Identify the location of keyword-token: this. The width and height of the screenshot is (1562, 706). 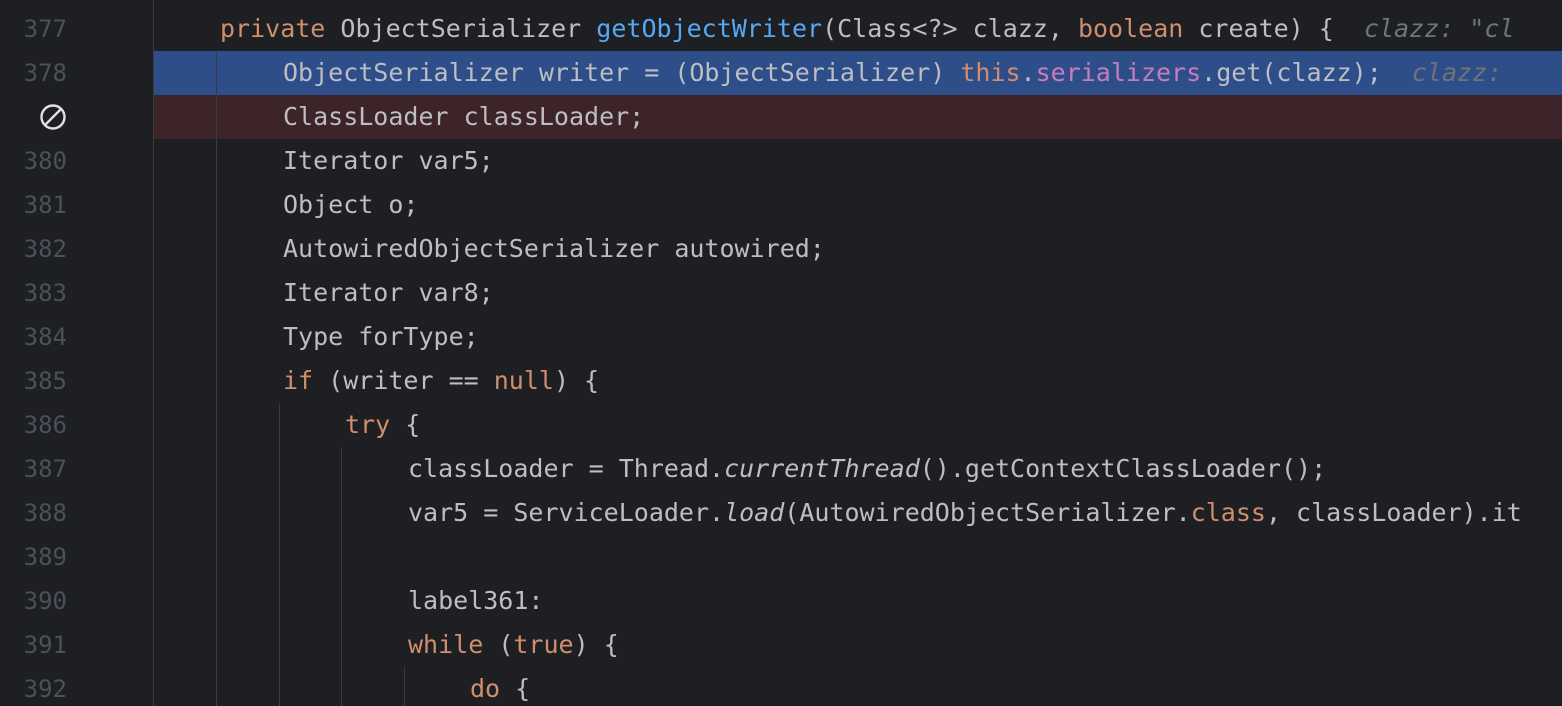
(990, 72).